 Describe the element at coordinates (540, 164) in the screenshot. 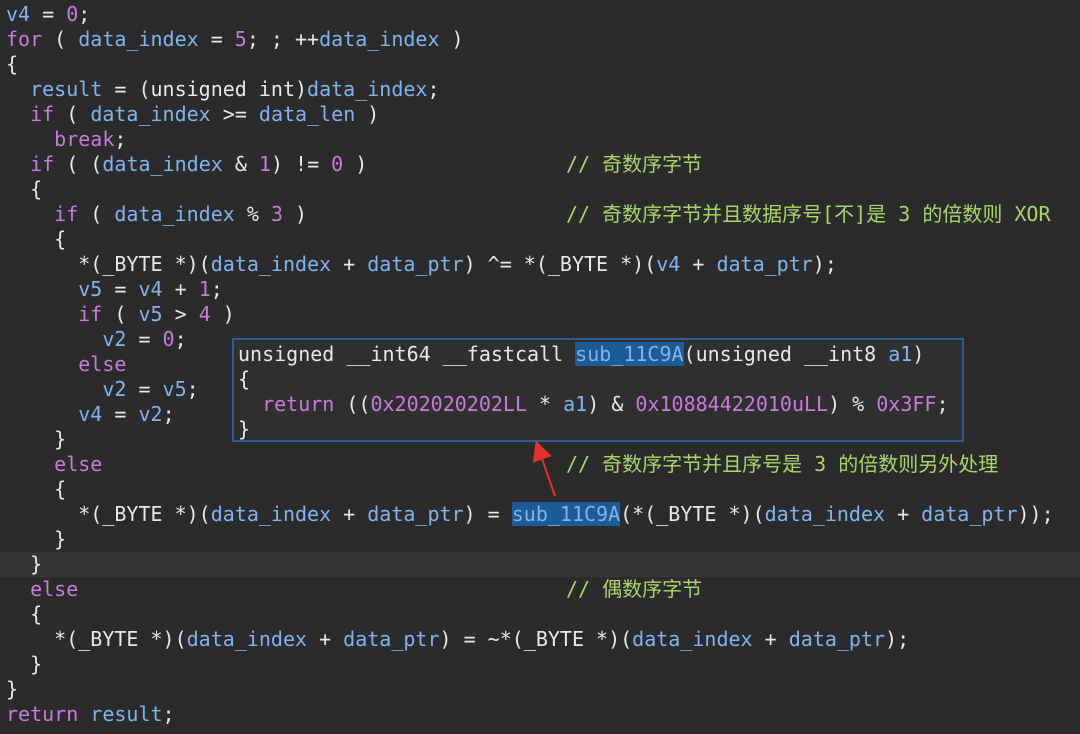

I see `code-line: if ( (data_index & 1) != 0 ) // 奇数序字节` at that location.